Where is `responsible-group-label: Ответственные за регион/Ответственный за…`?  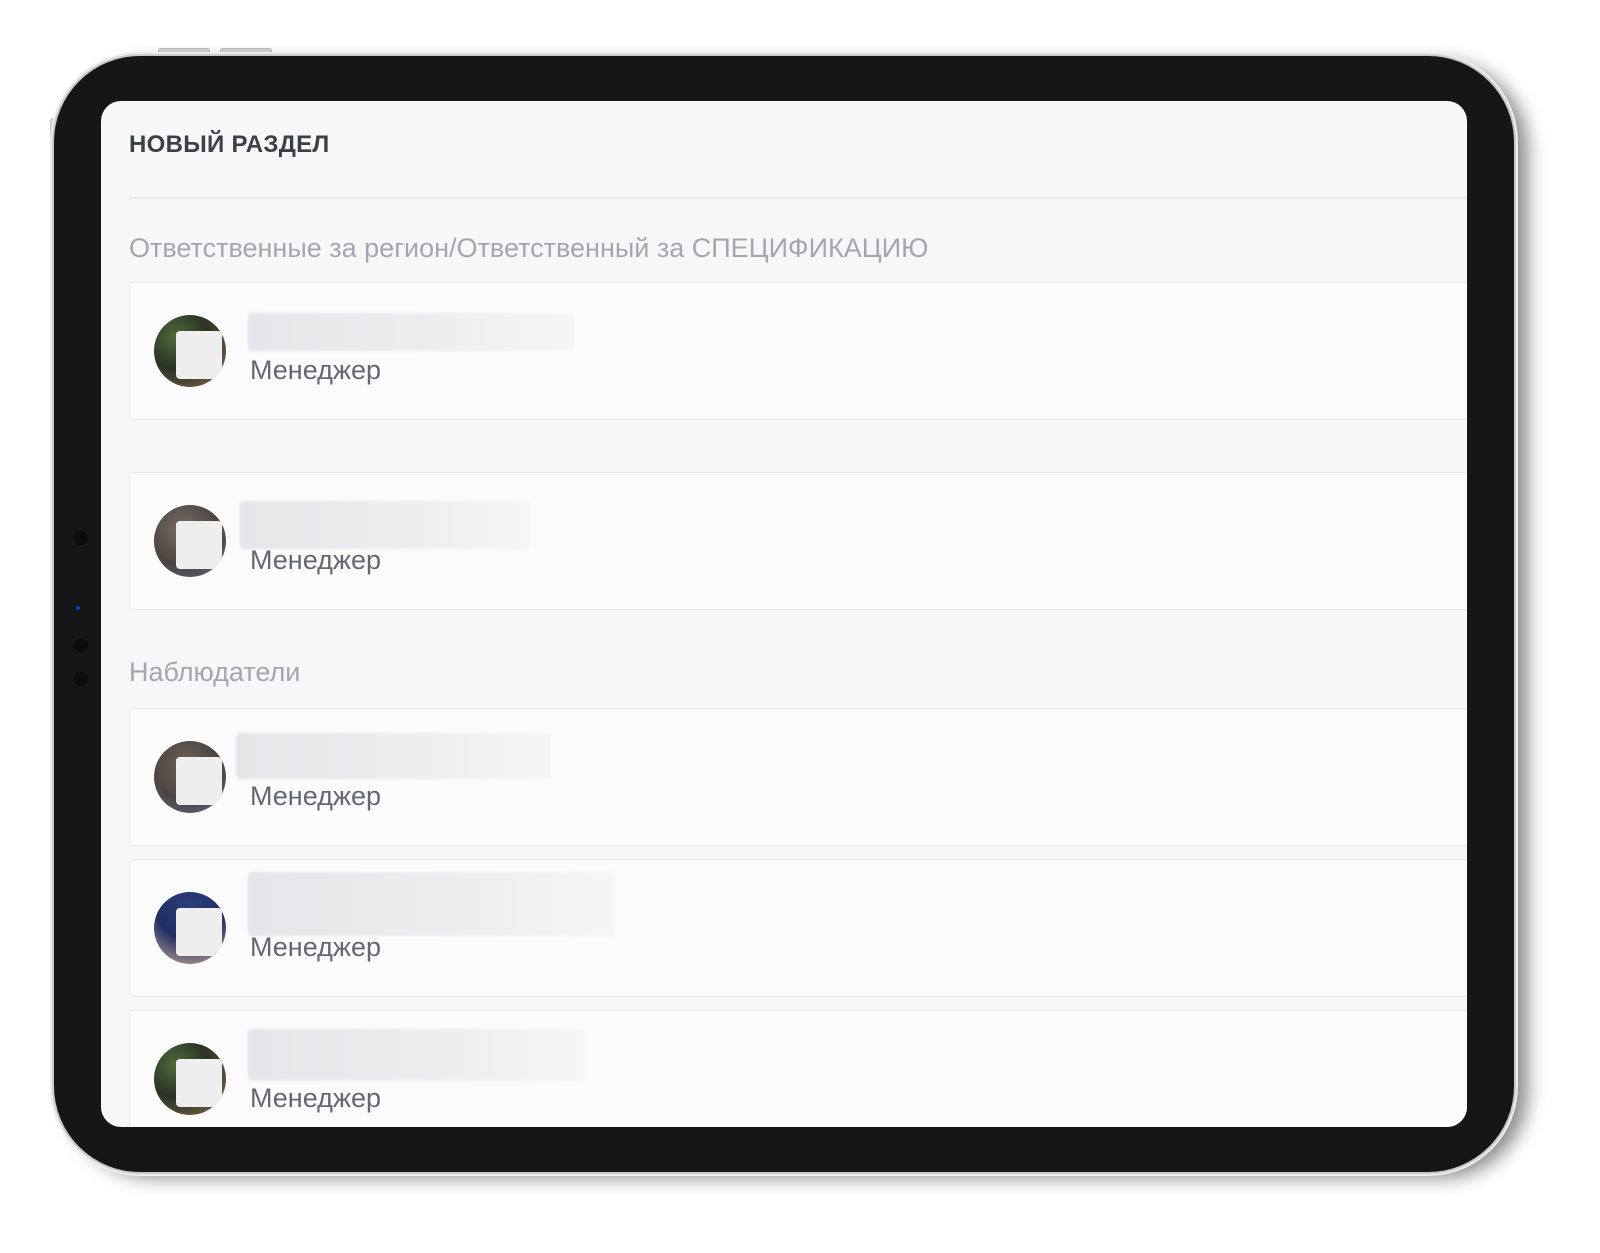 responsible-group-label: Ответственные за регион/Ответственный за… is located at coordinates (529, 248).